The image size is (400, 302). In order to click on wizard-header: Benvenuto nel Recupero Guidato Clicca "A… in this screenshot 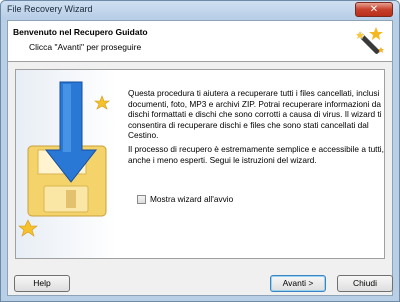, I will do `click(200, 41)`.